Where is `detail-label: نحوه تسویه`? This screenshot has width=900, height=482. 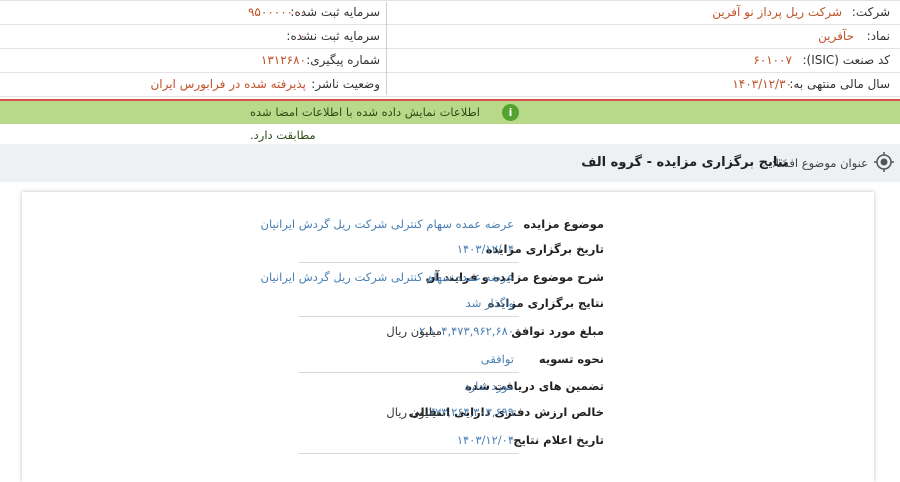 detail-label: نحوه تسویه is located at coordinates (571, 359).